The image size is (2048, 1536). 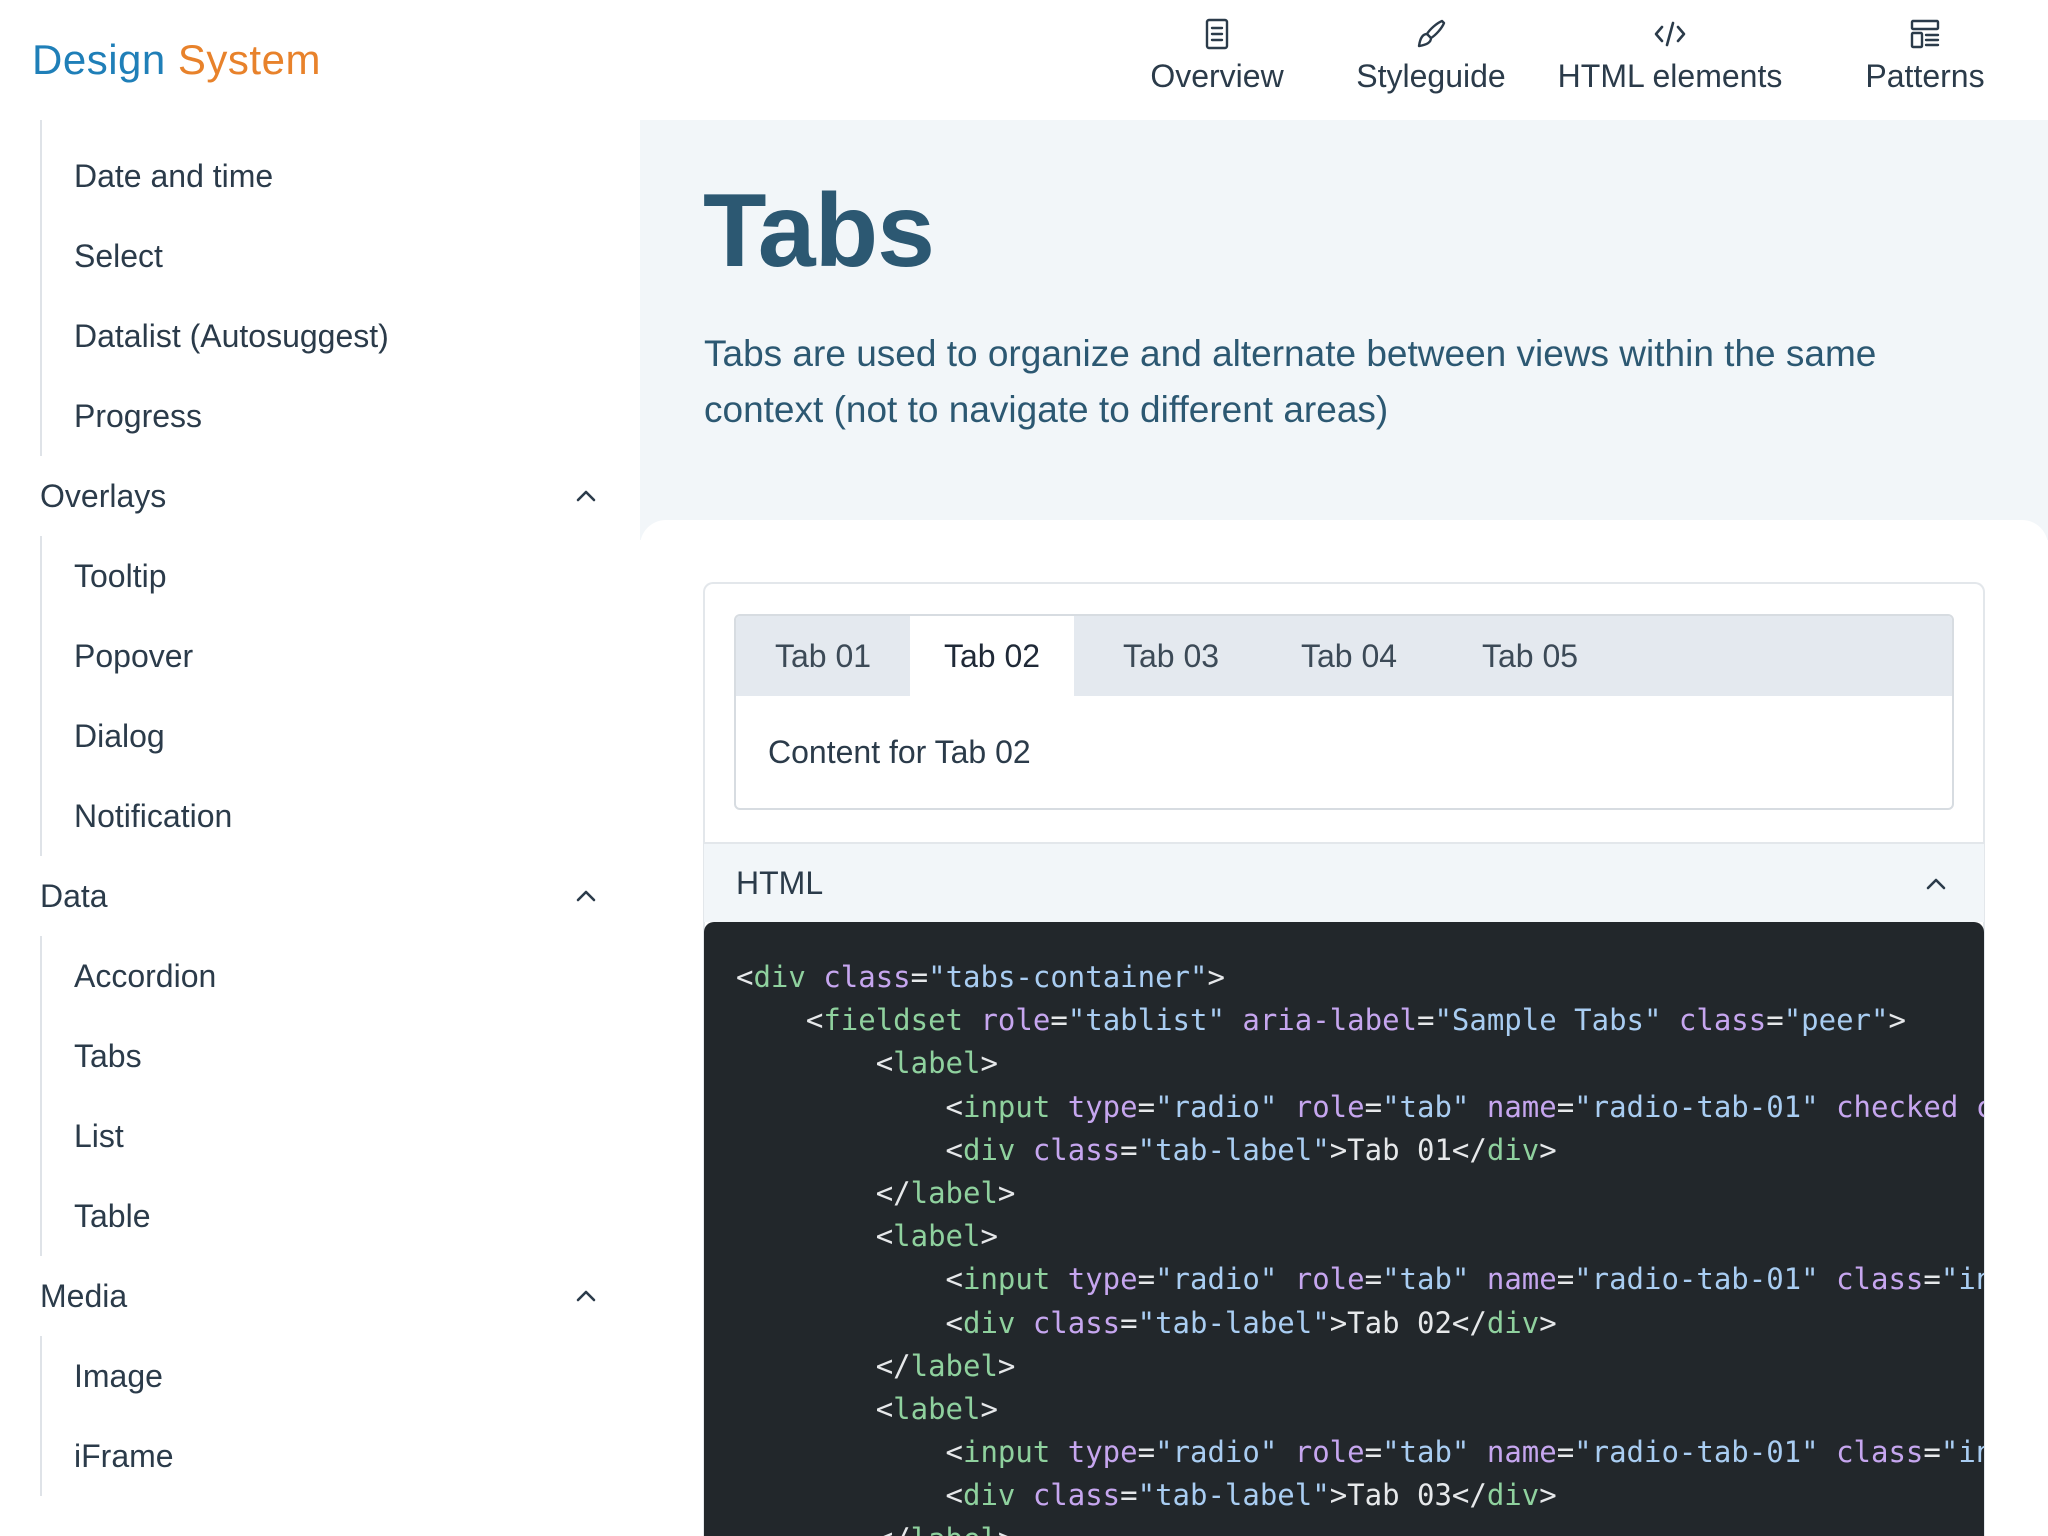 I want to click on nav-styleguide-label: Styleguide, so click(x=1431, y=76).